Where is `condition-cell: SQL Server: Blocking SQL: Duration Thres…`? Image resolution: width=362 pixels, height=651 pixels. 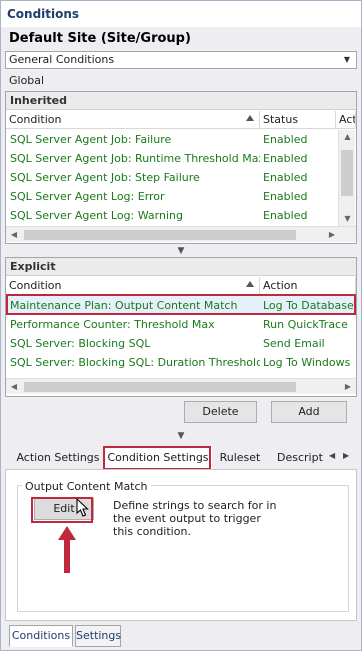 condition-cell: SQL Server: Blocking SQL: Duration Thres… is located at coordinates (135, 362).